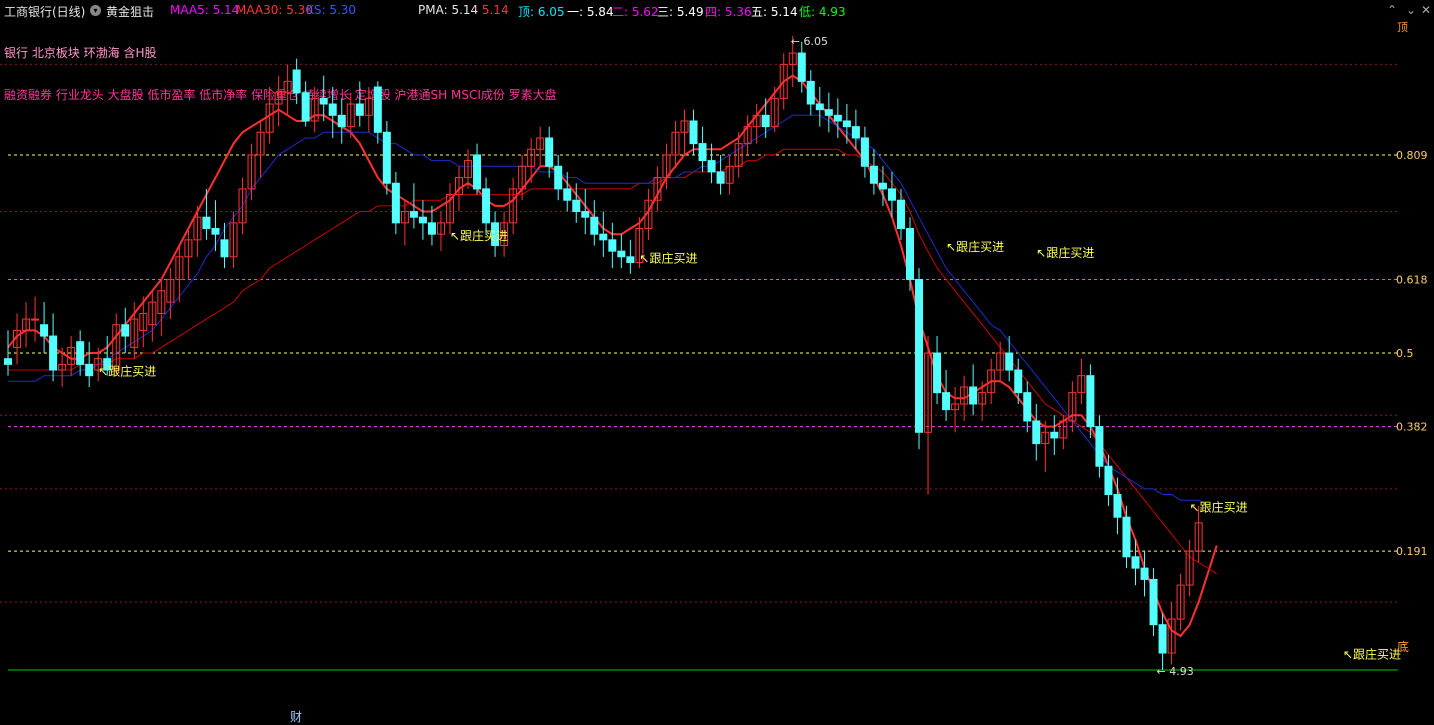 The height and width of the screenshot is (725, 1434). I want to click on fib-level-label: 0.5, so click(1405, 353).